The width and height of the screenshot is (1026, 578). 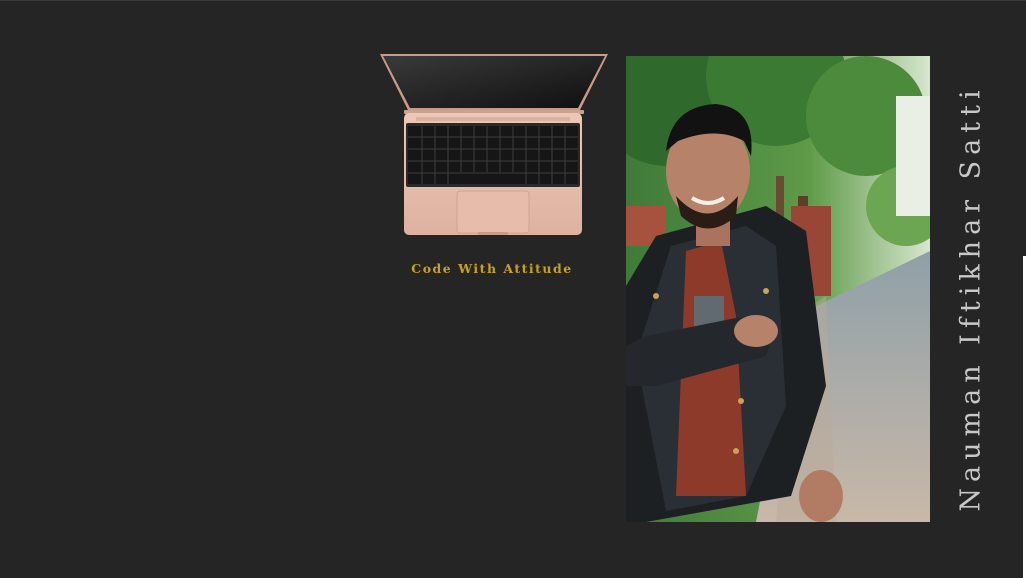 What do you see at coordinates (492, 268) in the screenshot?
I see `tagline: Code With Attitude` at bounding box center [492, 268].